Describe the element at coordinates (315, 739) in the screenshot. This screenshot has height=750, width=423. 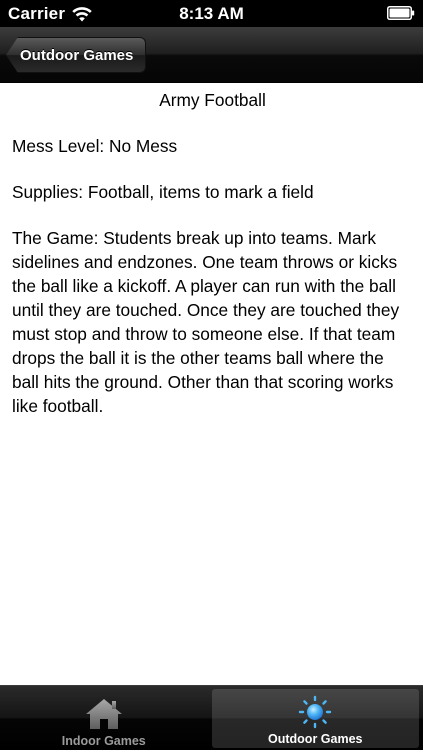
I see `tab-label-outdoor: Outdoor Games` at that location.